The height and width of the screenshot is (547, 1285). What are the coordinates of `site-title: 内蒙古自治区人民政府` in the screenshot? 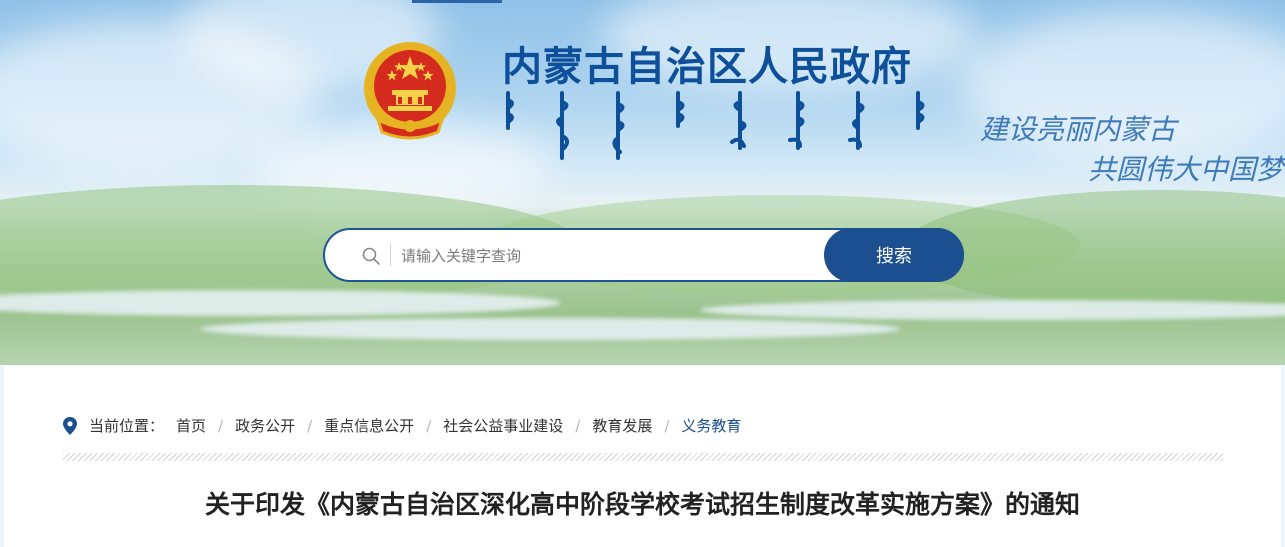 It's located at (707, 67).